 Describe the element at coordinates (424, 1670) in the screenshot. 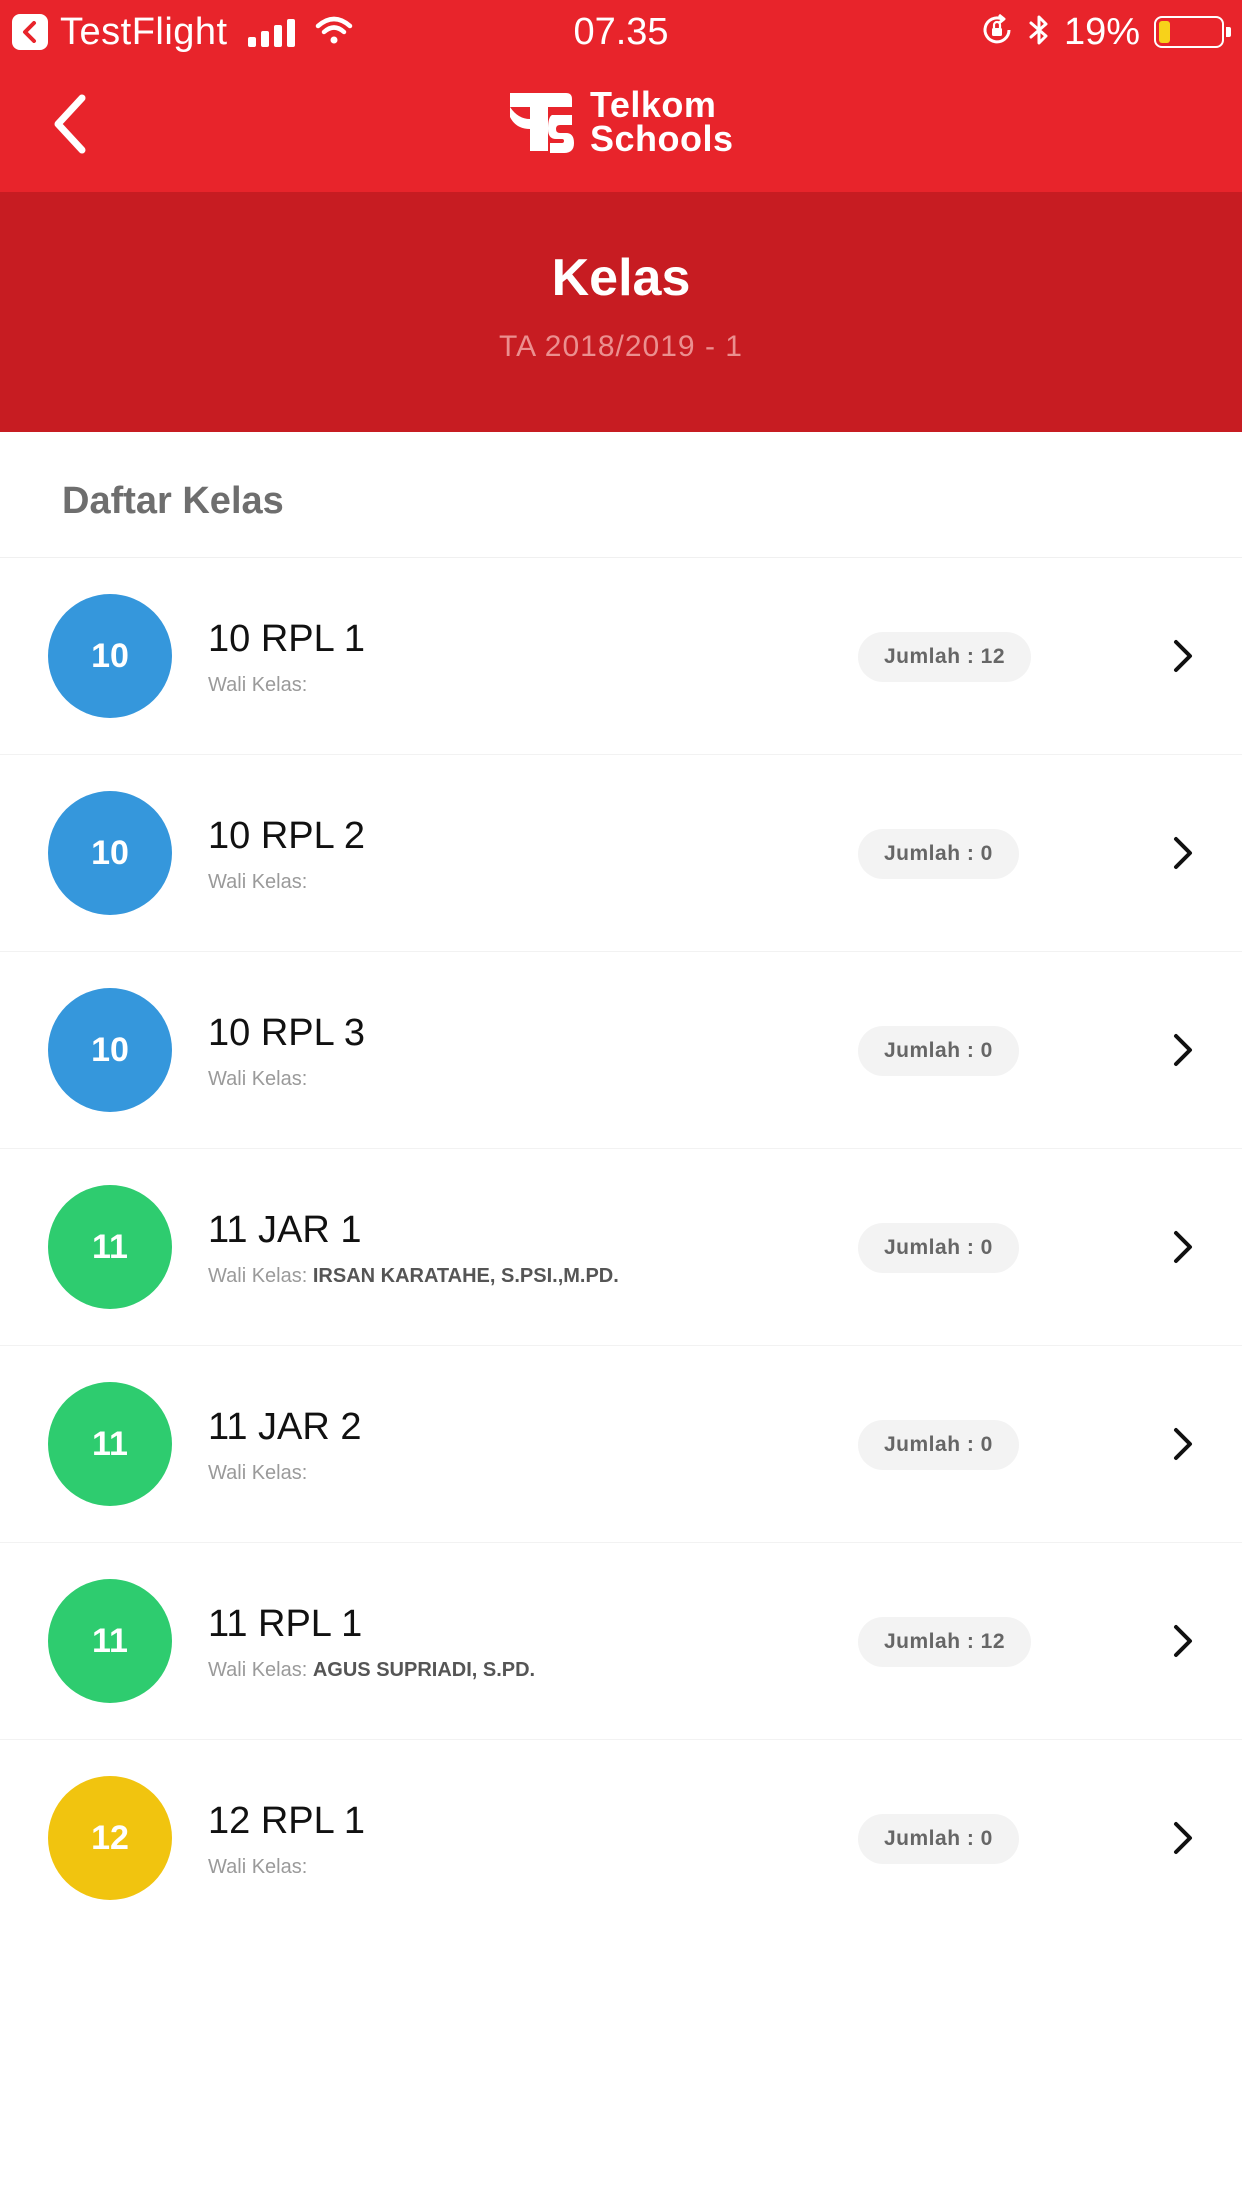

I see `homeroom-name: AGUS SUPRIADI, S.PD.` at that location.